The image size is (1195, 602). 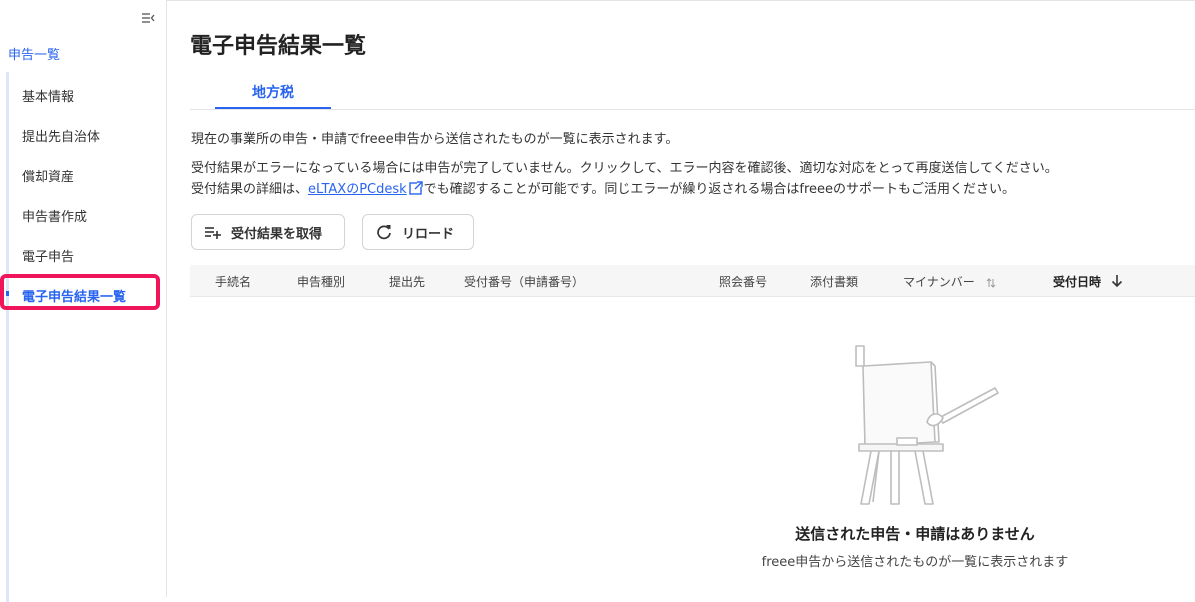 What do you see at coordinates (48, 255) in the screenshot?
I see `sidebar-item-denshi-shinkoku: 電子申告` at bounding box center [48, 255].